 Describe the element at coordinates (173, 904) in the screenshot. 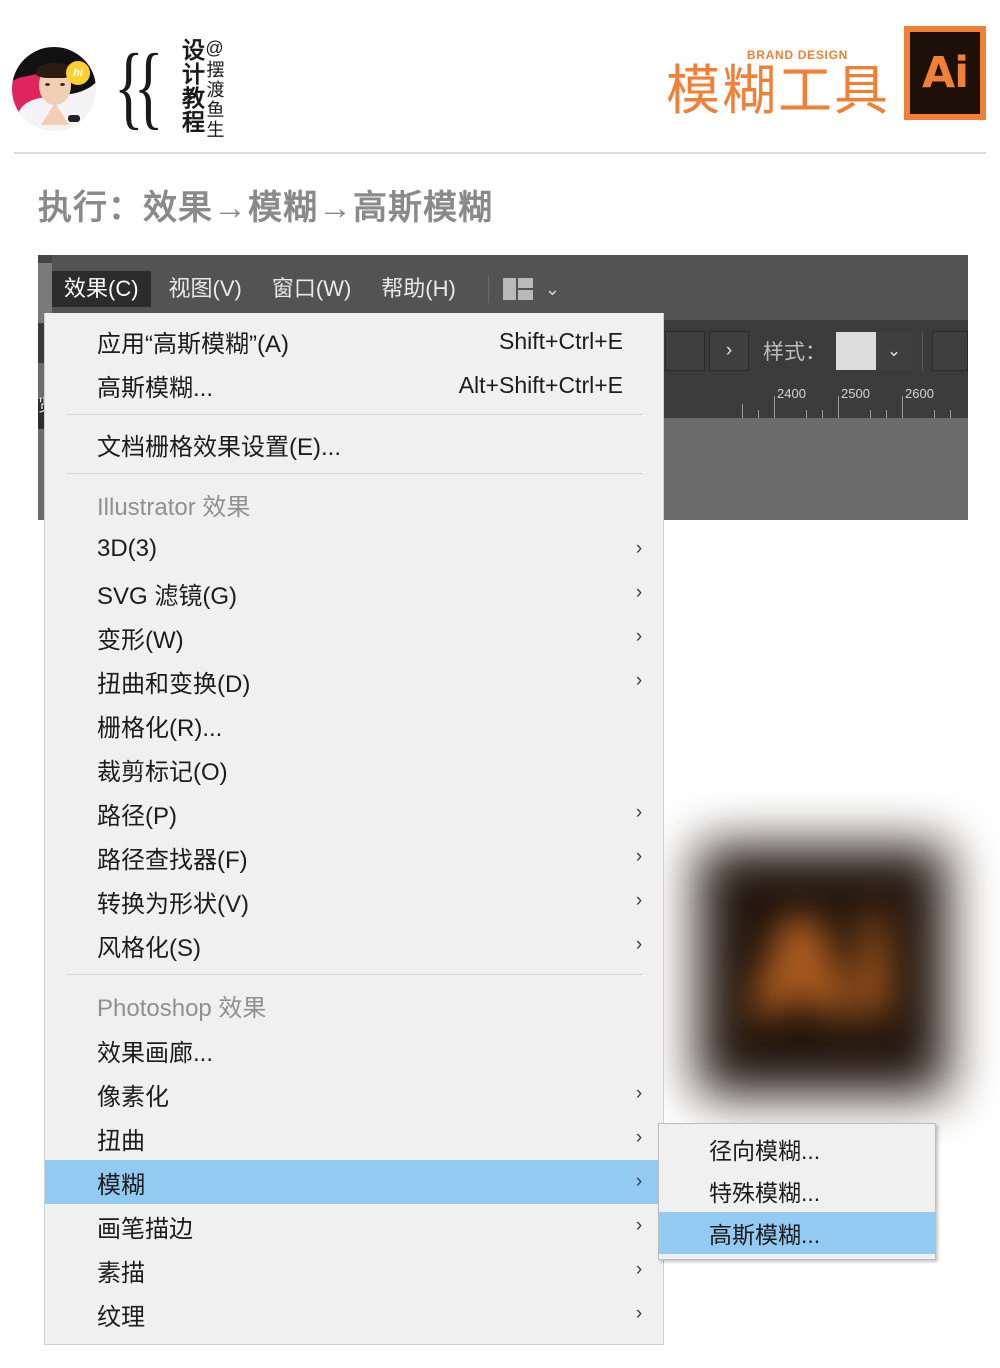

I see `menu-item-label: 转换为形状(V)` at that location.